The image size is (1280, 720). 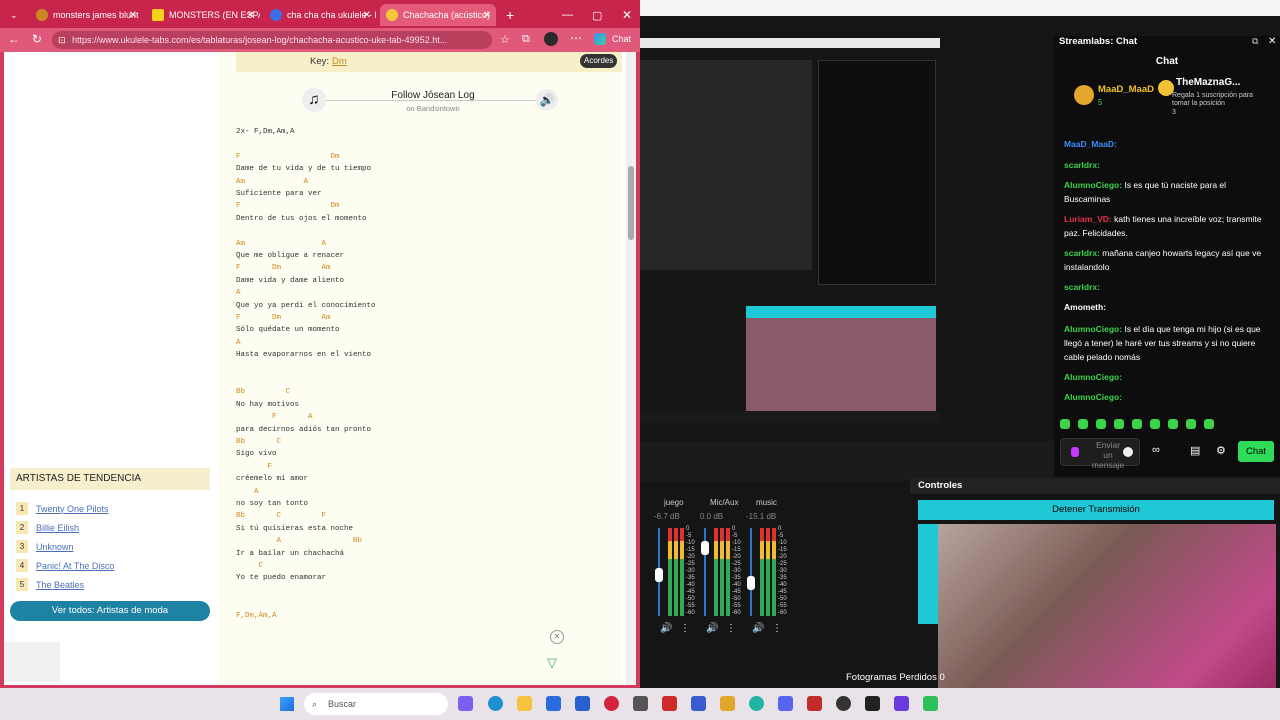 I want to click on trending-item: 1 Twenty One Pilots, so click(x=62, y=508).